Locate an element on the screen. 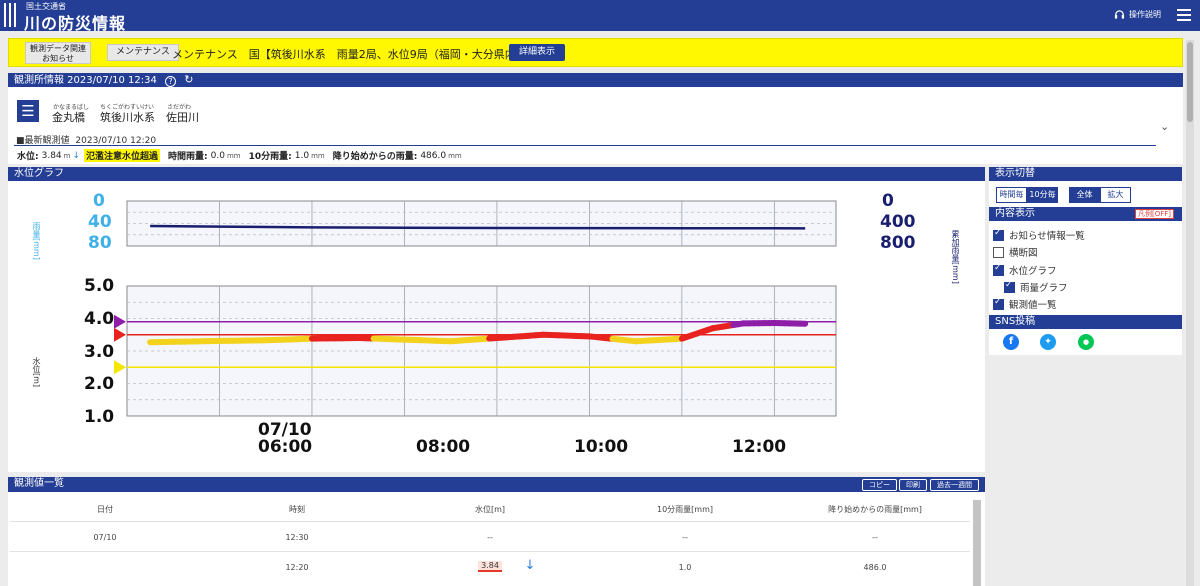  table-panel-header: 観測値一覧 is located at coordinates (496, 484).